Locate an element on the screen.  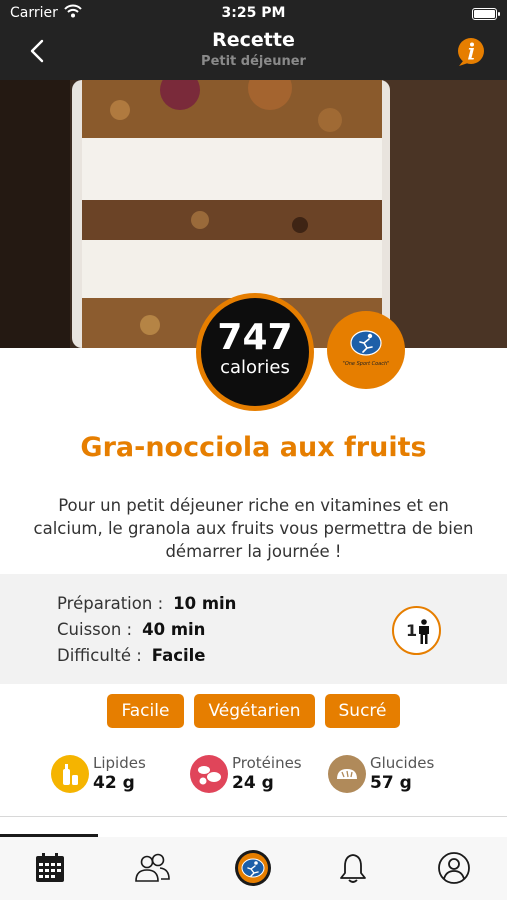
cooking-value: 40 min is located at coordinates (174, 629).